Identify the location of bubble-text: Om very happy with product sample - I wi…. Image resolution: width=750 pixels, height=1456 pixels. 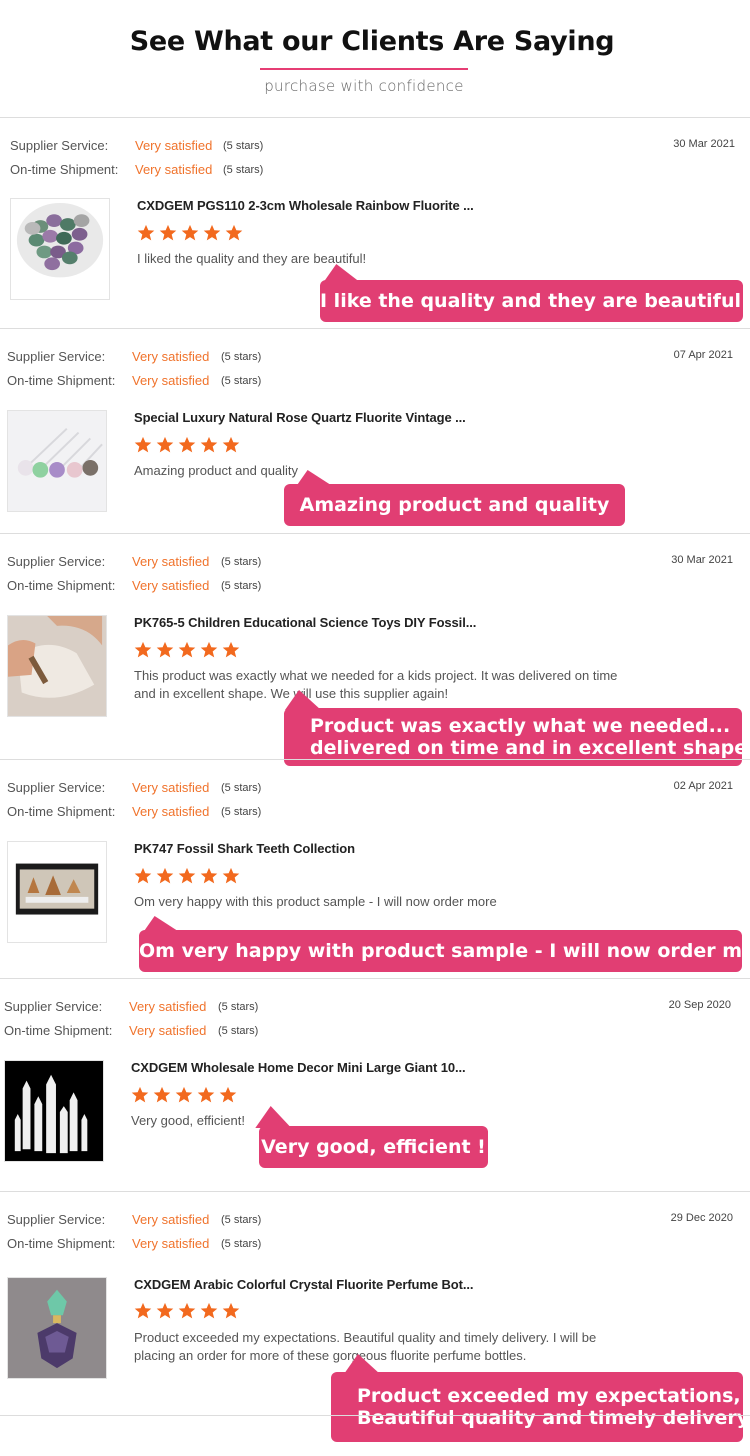
(444, 951).